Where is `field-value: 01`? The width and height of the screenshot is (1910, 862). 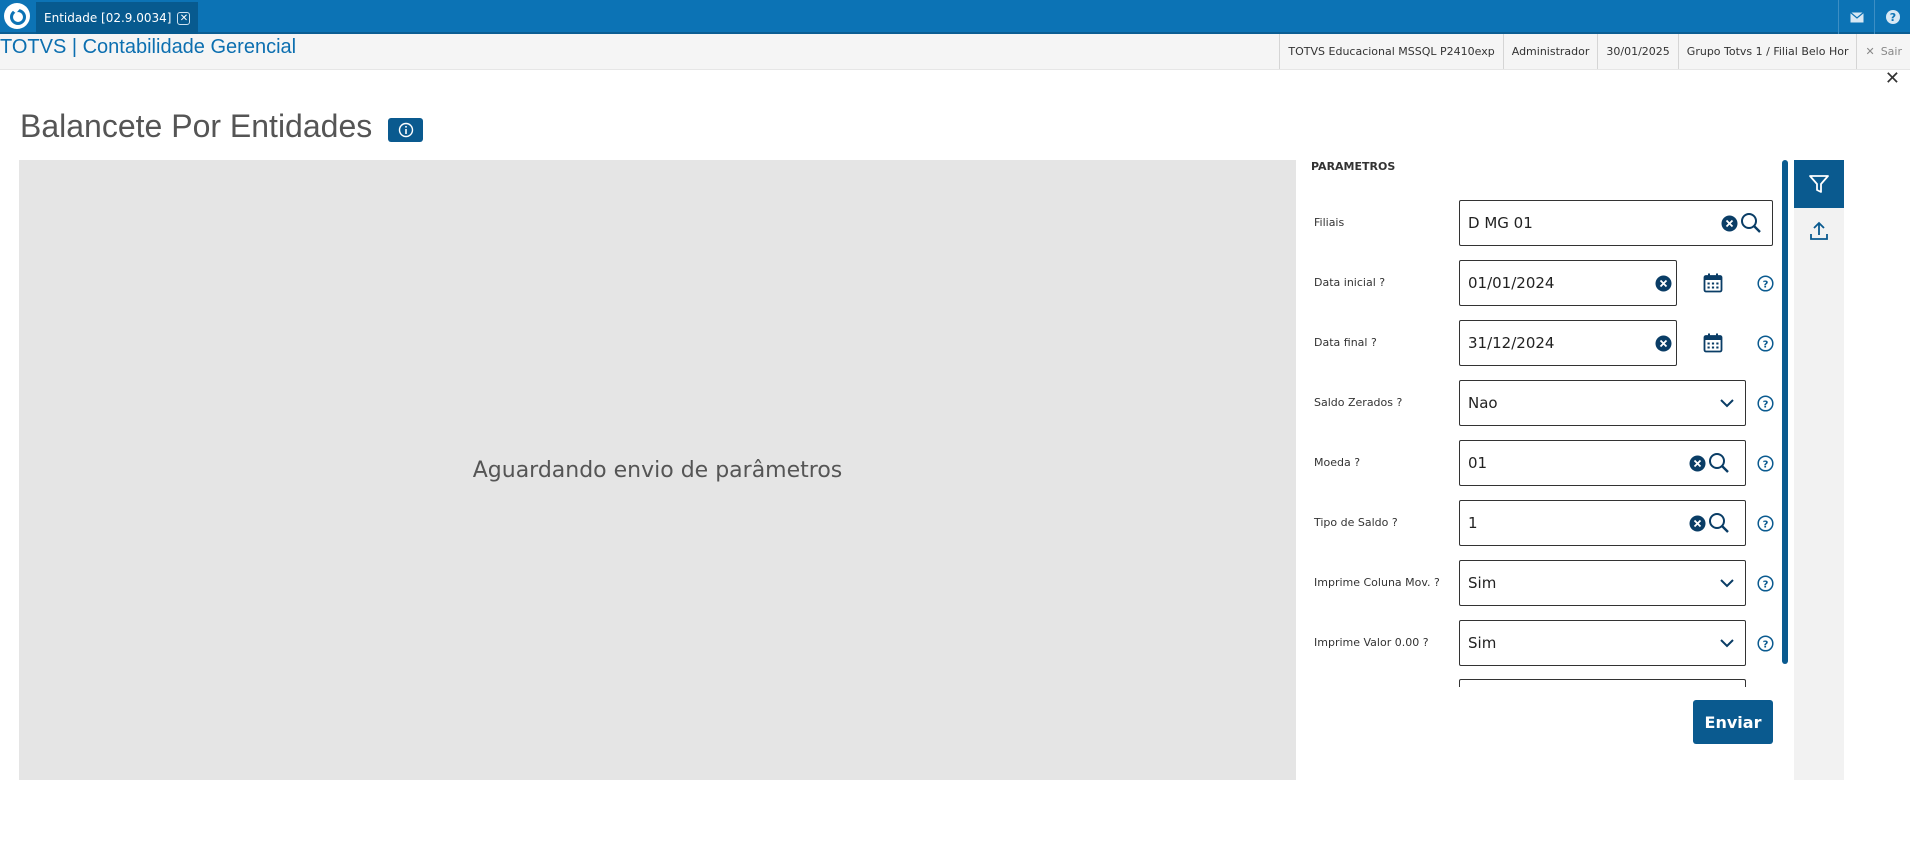 field-value: 01 is located at coordinates (1478, 463).